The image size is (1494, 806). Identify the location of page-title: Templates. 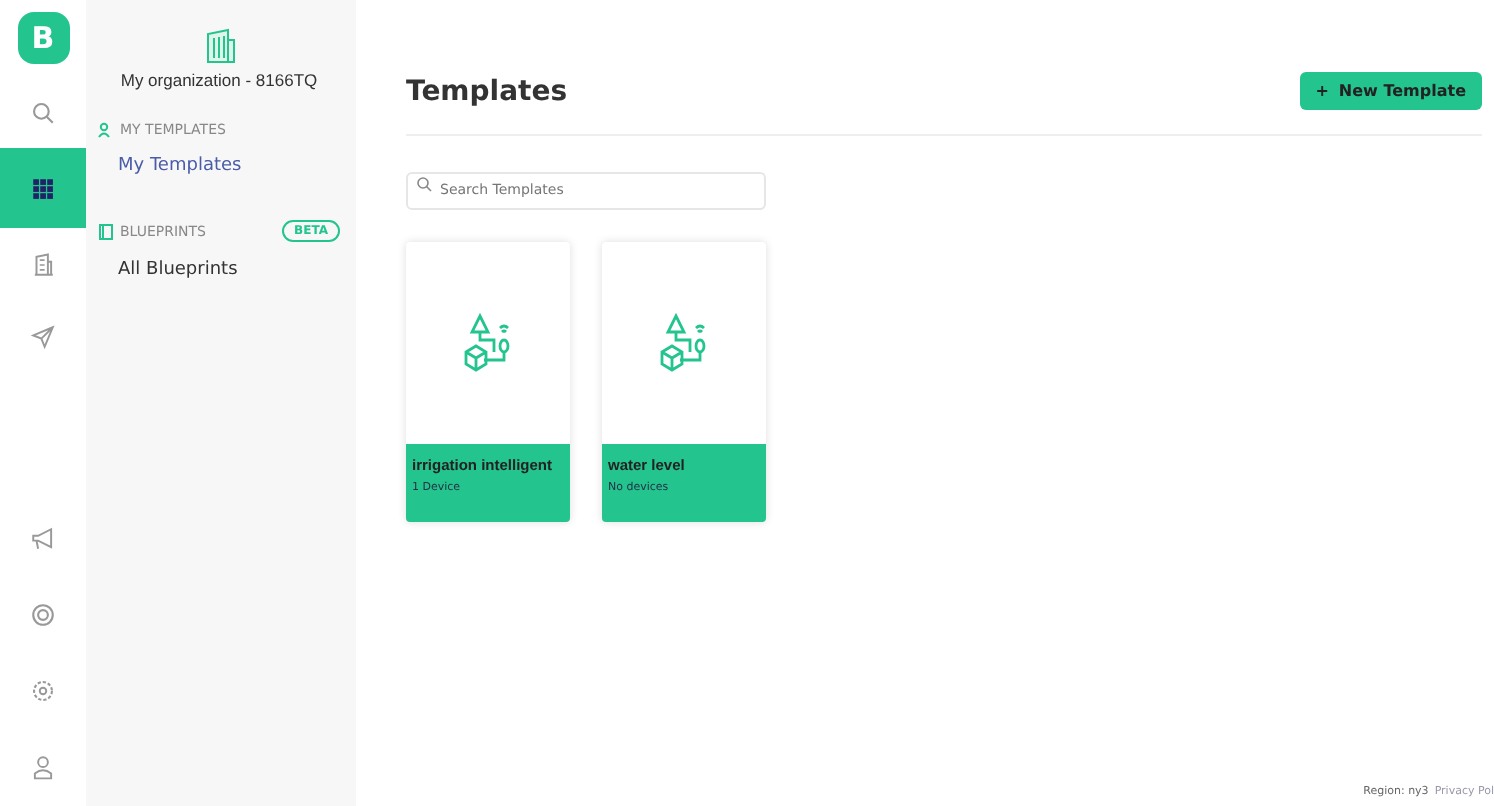
(487, 91).